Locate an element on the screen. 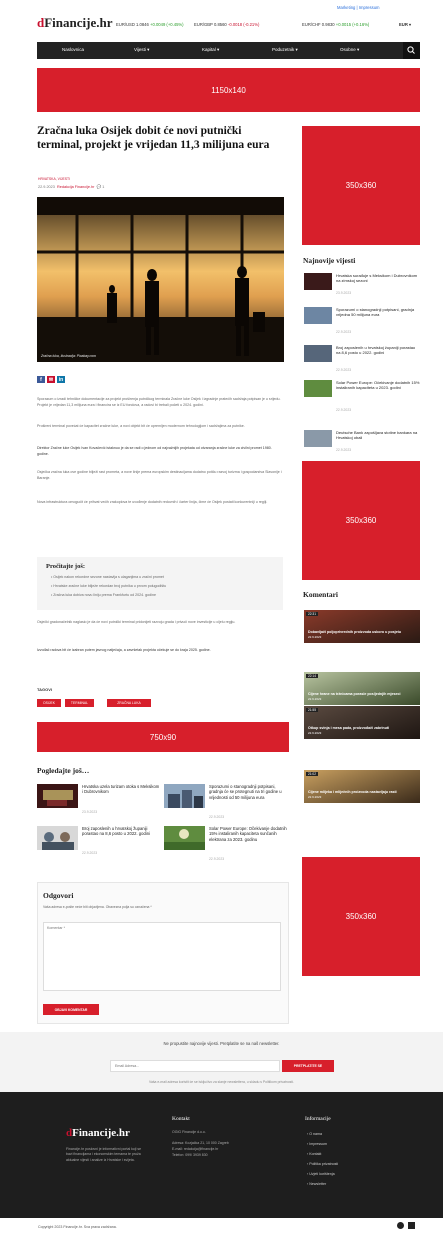 The height and width of the screenshot is (1236, 443). tag: TERMINAL is located at coordinates (79, 703).